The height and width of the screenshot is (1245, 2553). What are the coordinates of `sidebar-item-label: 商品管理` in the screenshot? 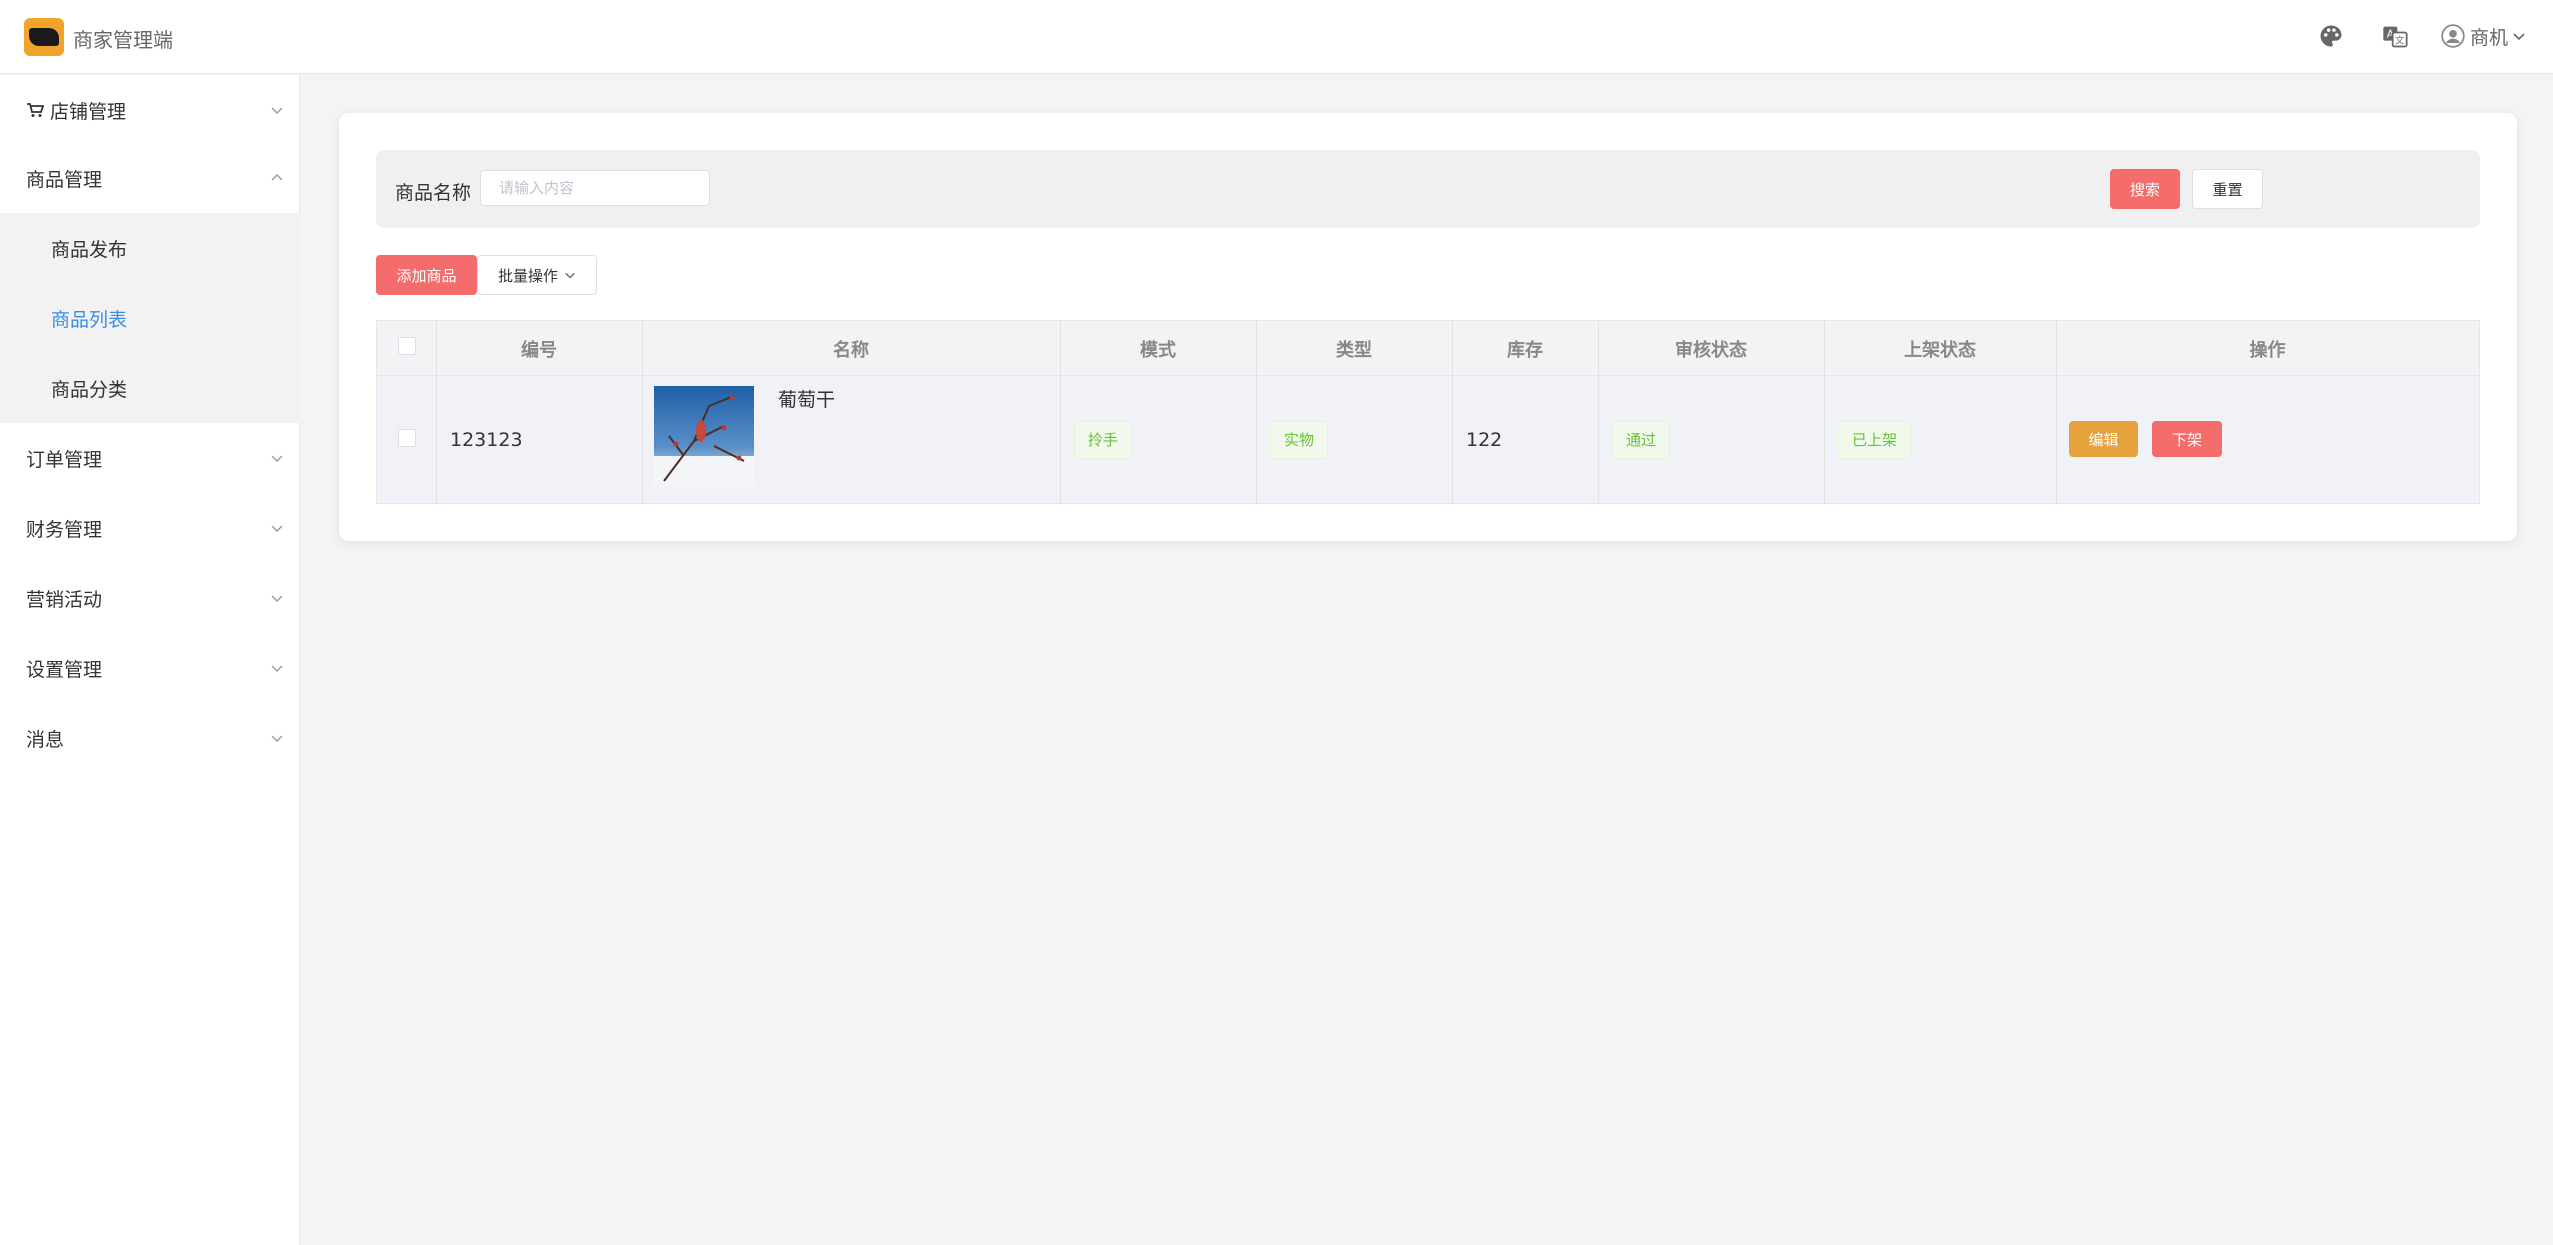 It's located at (64, 179).